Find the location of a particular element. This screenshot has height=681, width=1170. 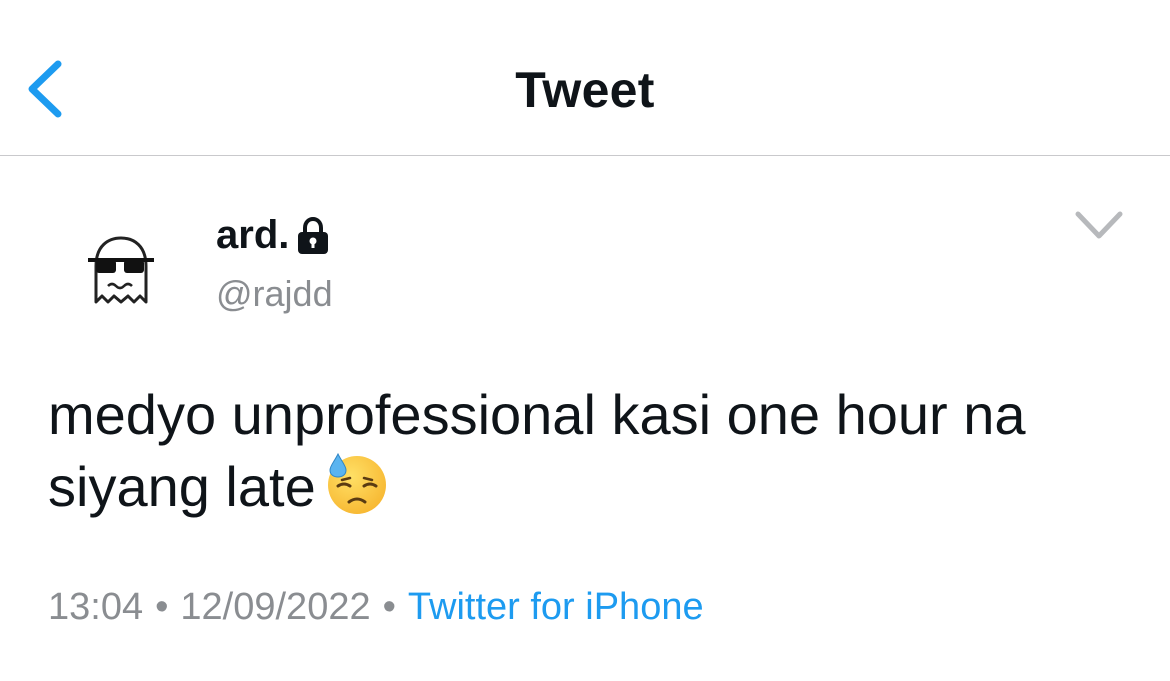

tweet-time: 13:04 is located at coordinates (96, 607).